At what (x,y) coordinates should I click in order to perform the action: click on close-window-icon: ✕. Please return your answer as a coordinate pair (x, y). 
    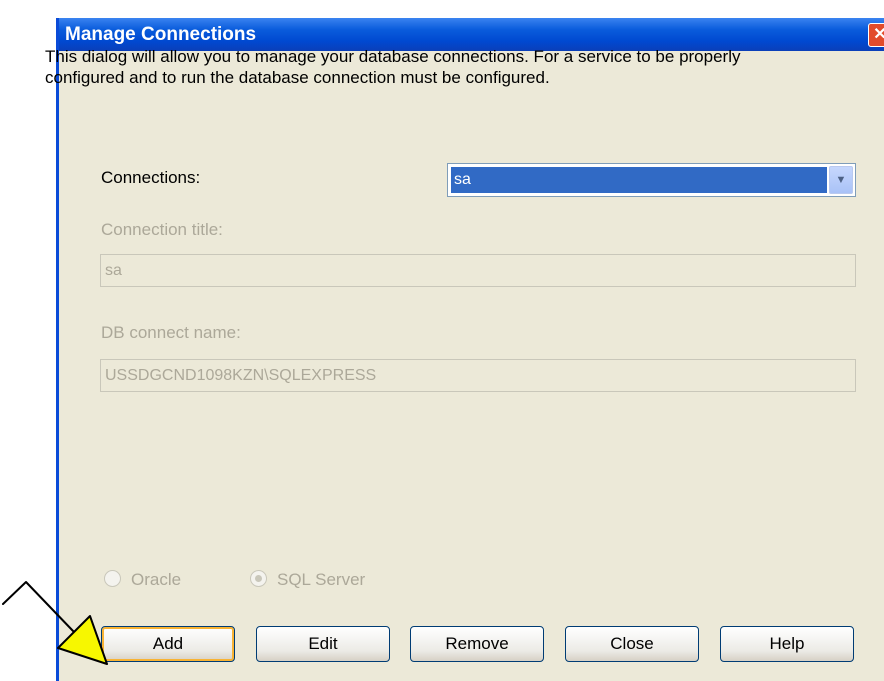
    Looking at the image, I should click on (876, 35).